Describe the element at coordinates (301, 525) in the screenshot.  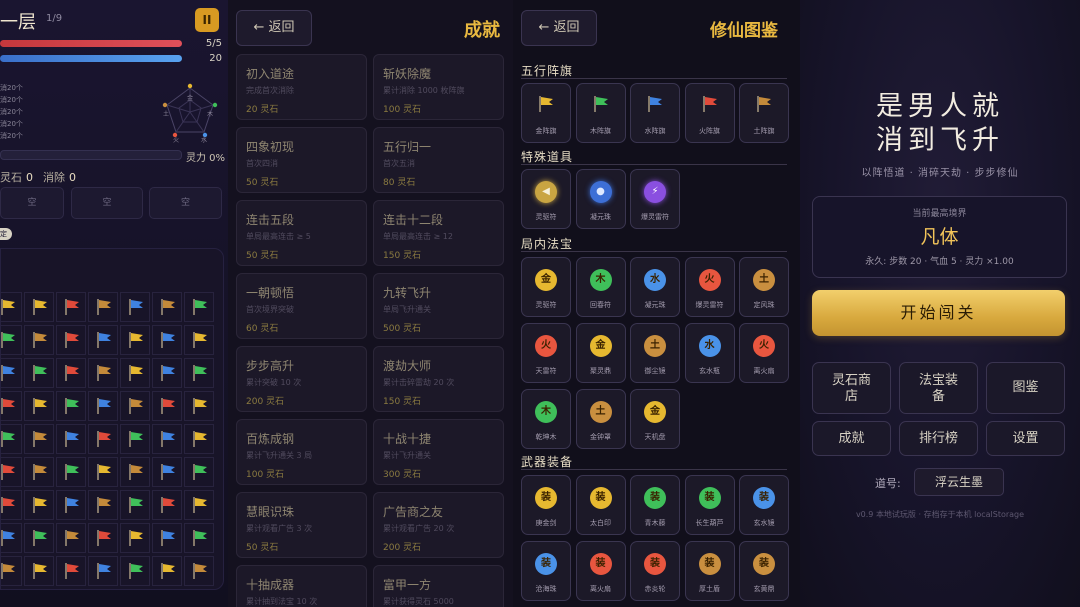
I see `achievement-card: 慧眼识珠 累计观看广告 3 次 50 灵石` at that location.